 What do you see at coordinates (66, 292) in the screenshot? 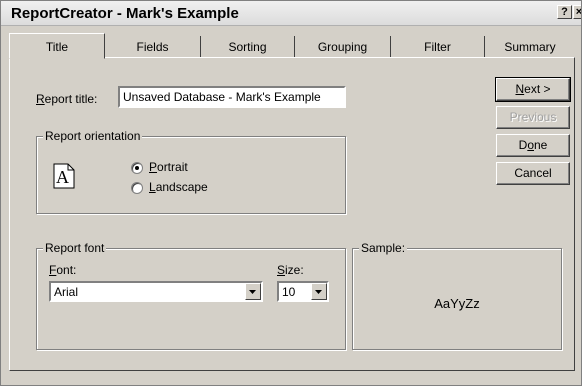
I see `font-select-value: Arial` at bounding box center [66, 292].